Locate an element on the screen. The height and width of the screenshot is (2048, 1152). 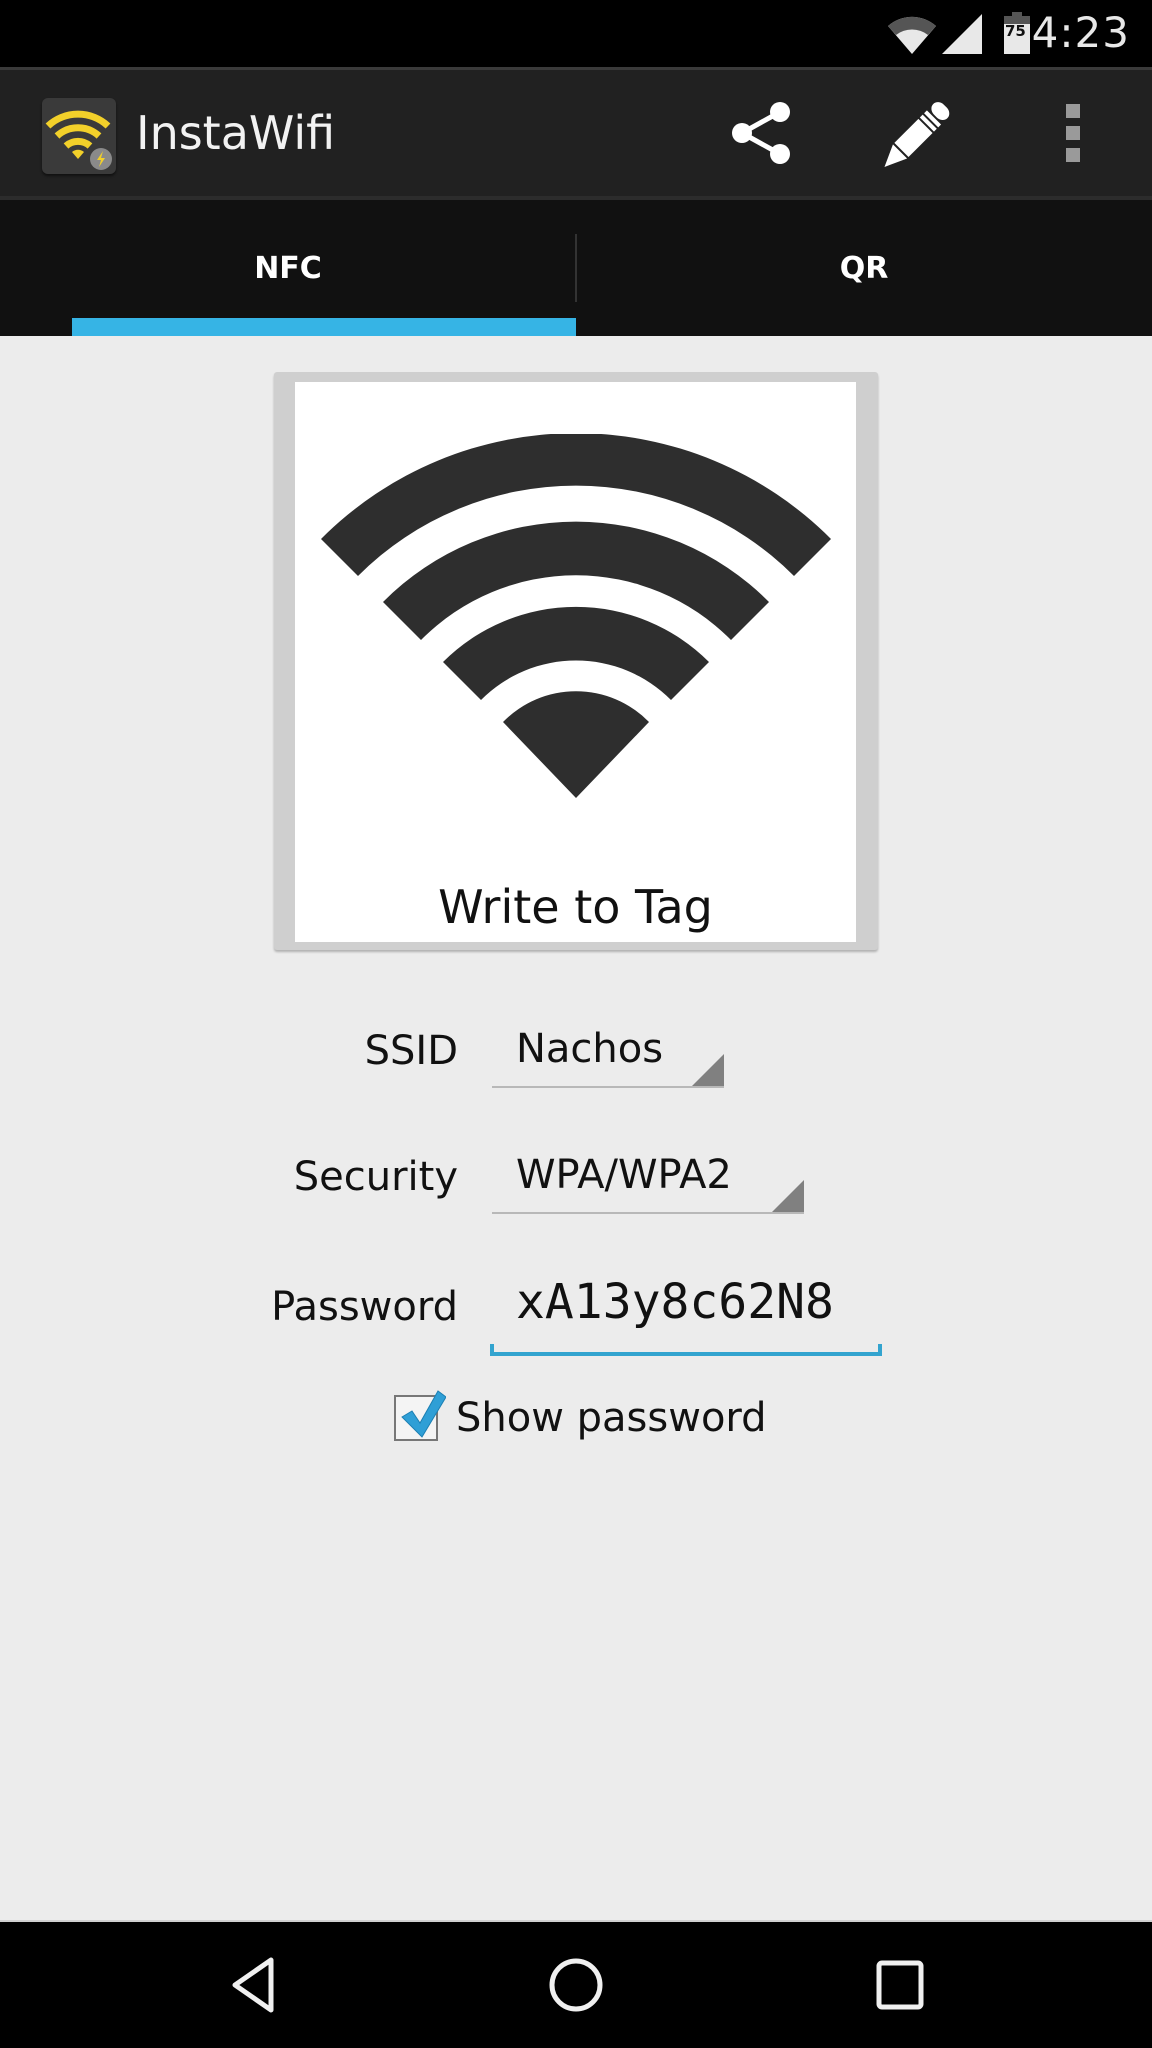
password-underline is located at coordinates (686, 1354).